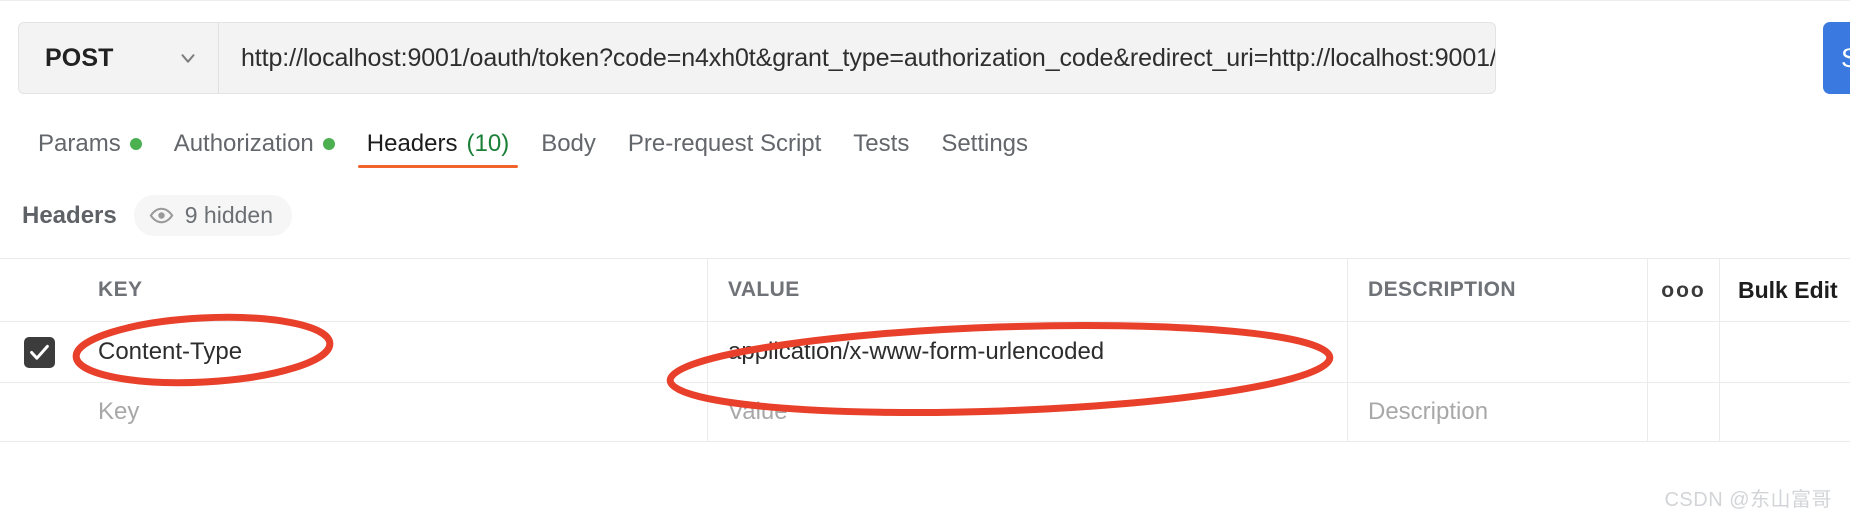 The width and height of the screenshot is (1850, 524). I want to click on row-options-cell, so click(1684, 352).